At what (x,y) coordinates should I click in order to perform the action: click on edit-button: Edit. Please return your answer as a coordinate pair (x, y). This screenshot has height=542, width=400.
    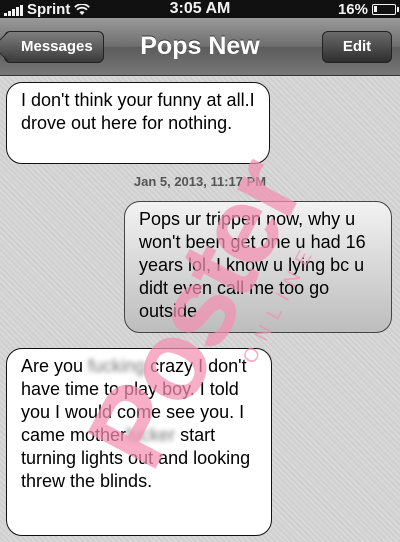
    Looking at the image, I should click on (357, 47).